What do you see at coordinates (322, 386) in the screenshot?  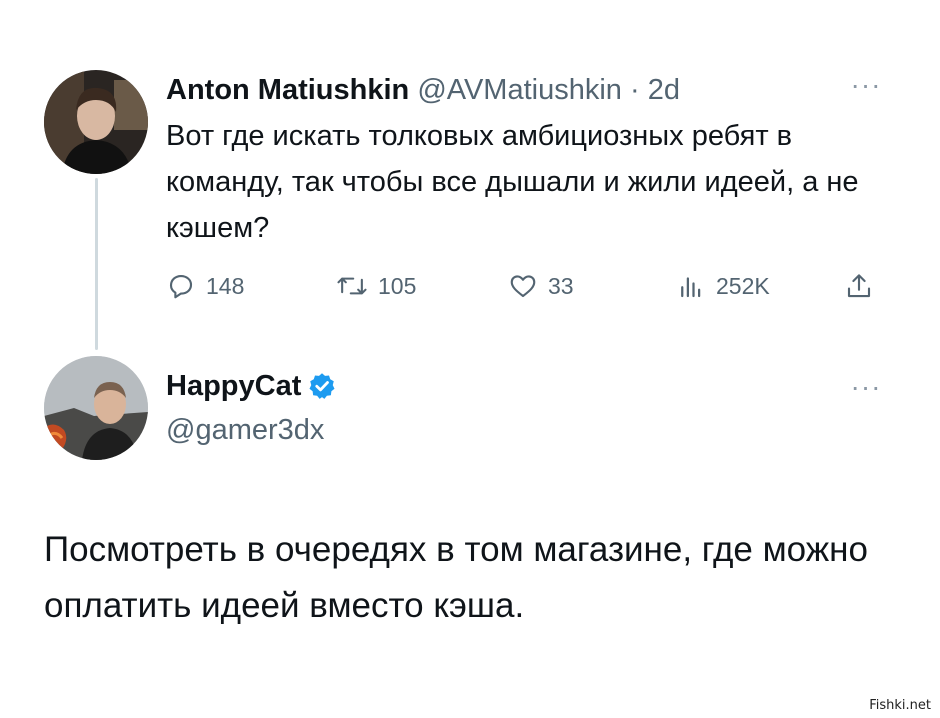 I see `verified-badge-icon` at bounding box center [322, 386].